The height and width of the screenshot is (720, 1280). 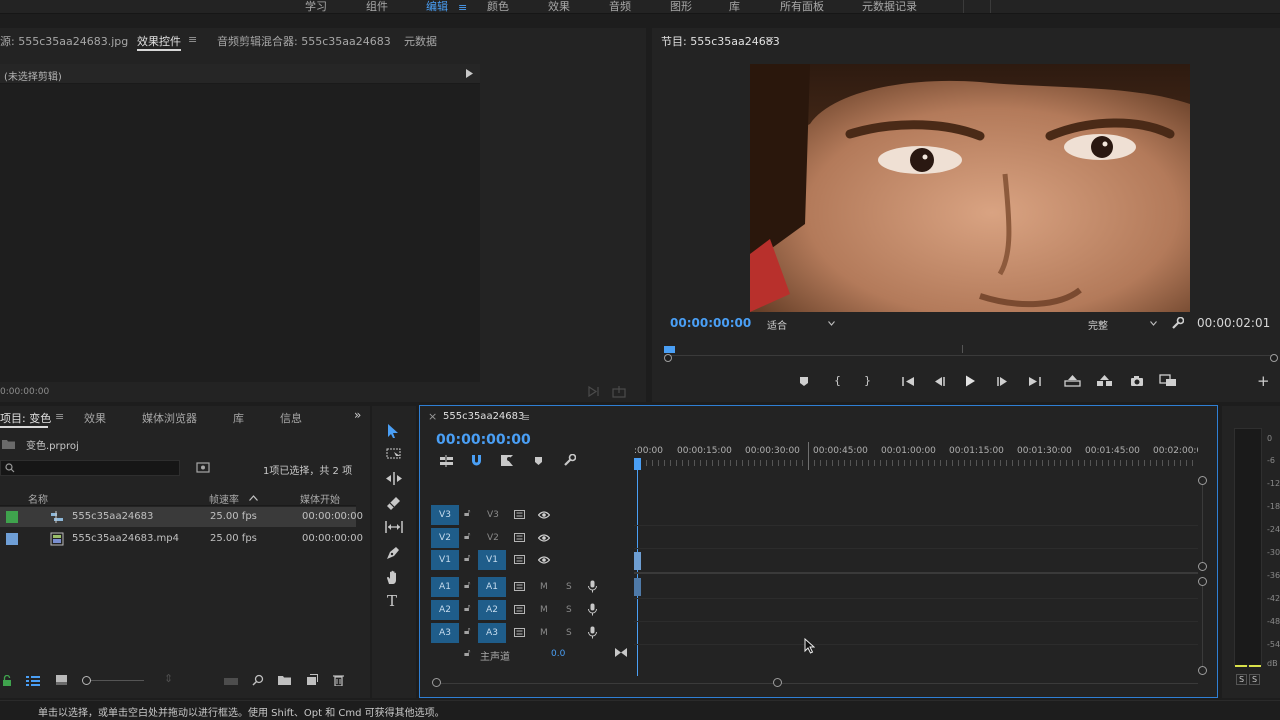 I want to click on selection-tool-icon, so click(x=393, y=431).